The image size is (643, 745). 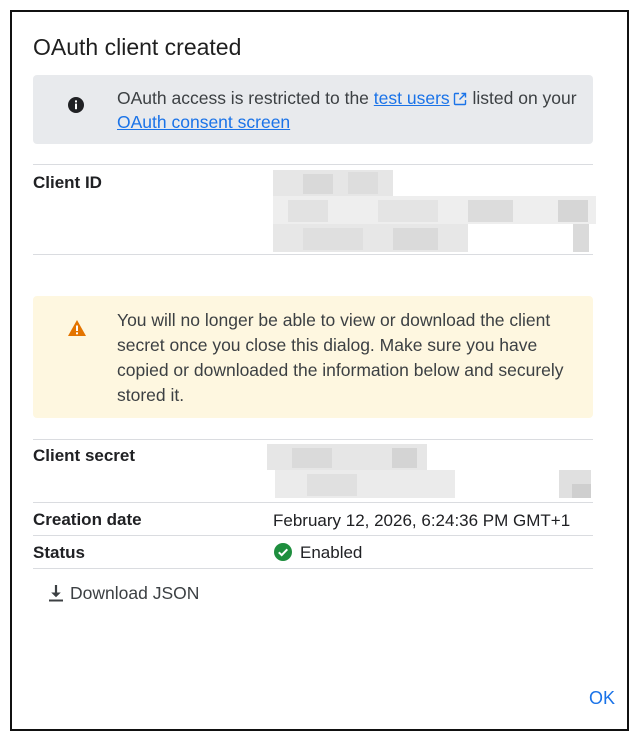 I want to click on creation-date-label: Creation date, so click(x=87, y=519).